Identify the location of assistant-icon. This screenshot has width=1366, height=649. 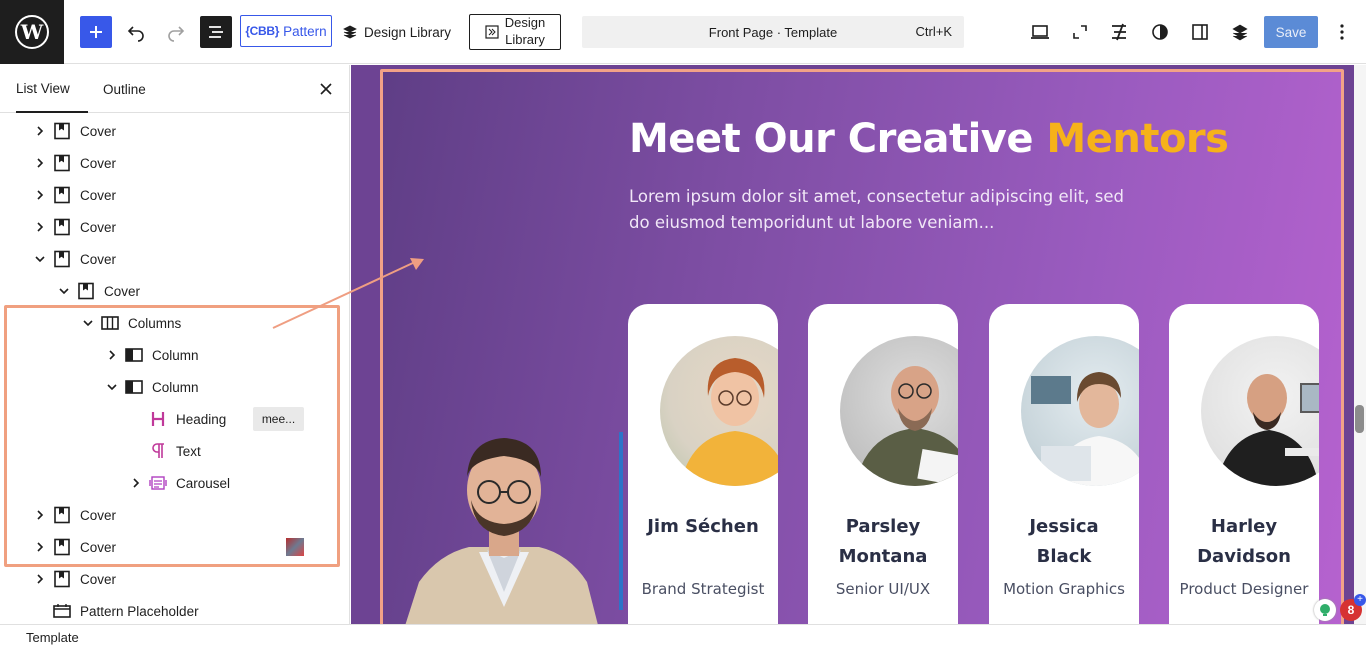
(1325, 610).